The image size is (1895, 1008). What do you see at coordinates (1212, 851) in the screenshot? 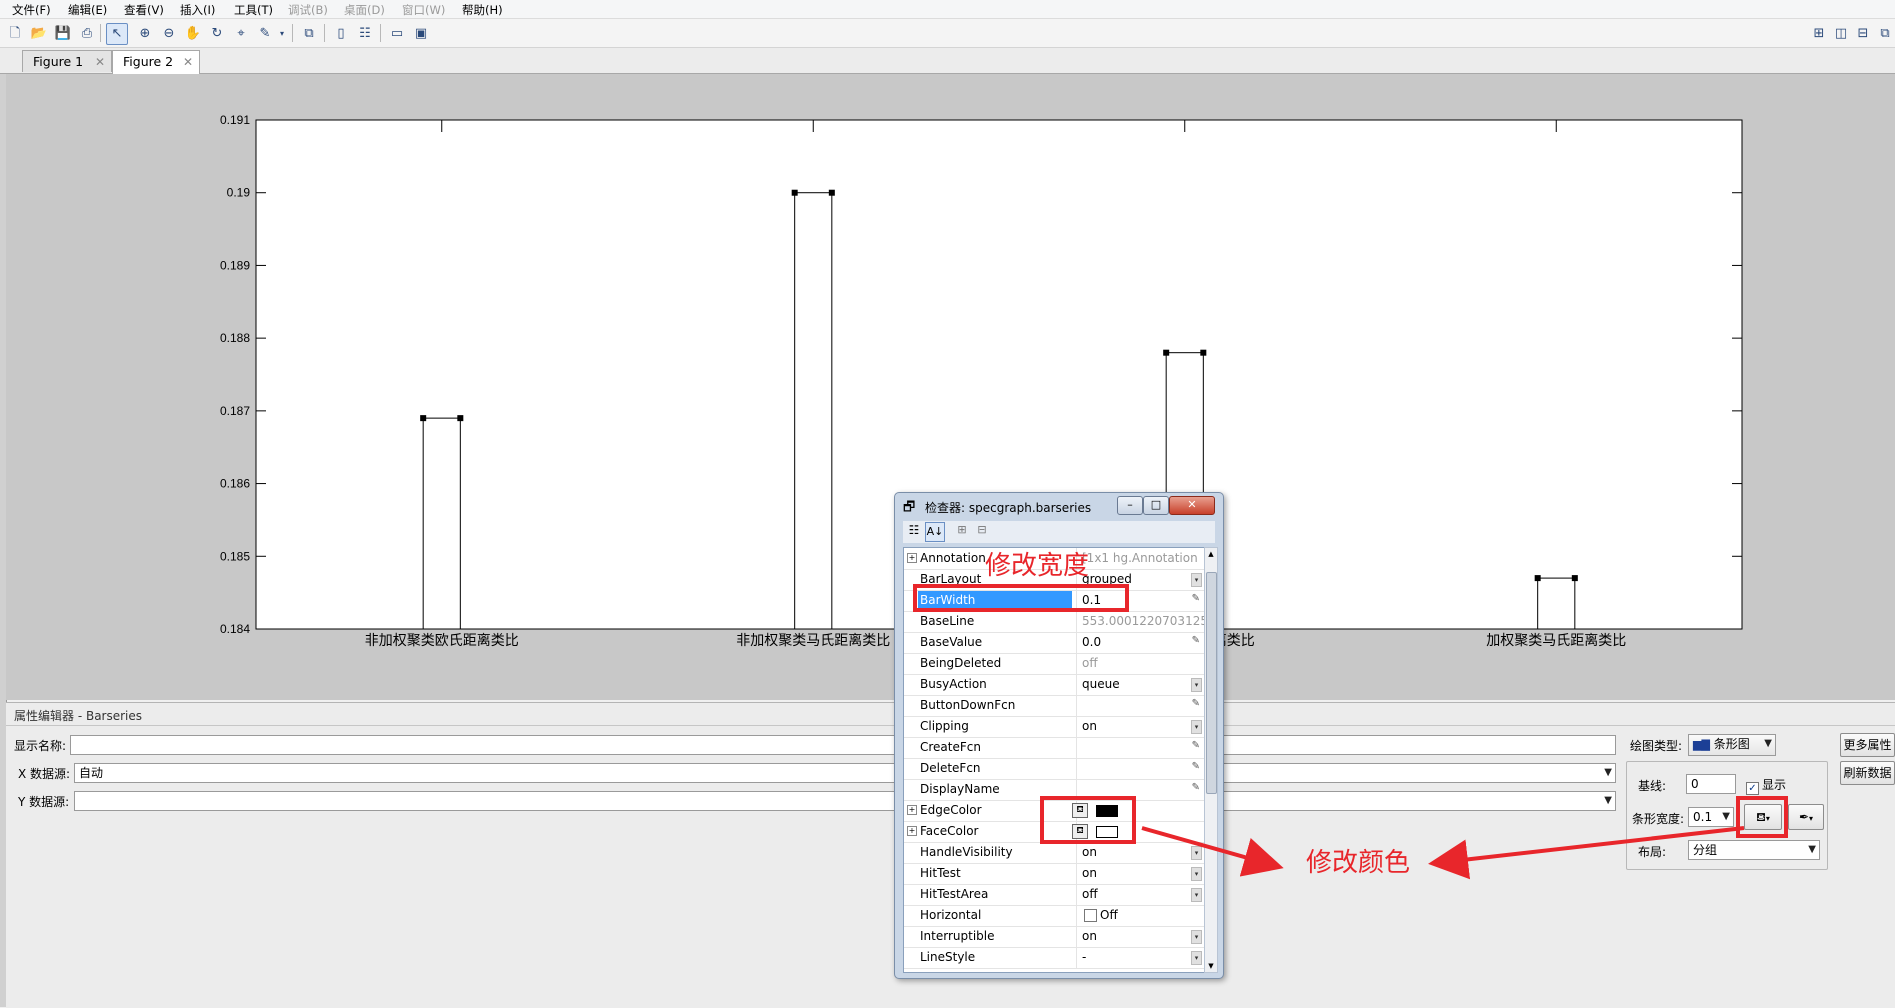
I see `arrow-to-label-from-swatch` at bounding box center [1212, 851].